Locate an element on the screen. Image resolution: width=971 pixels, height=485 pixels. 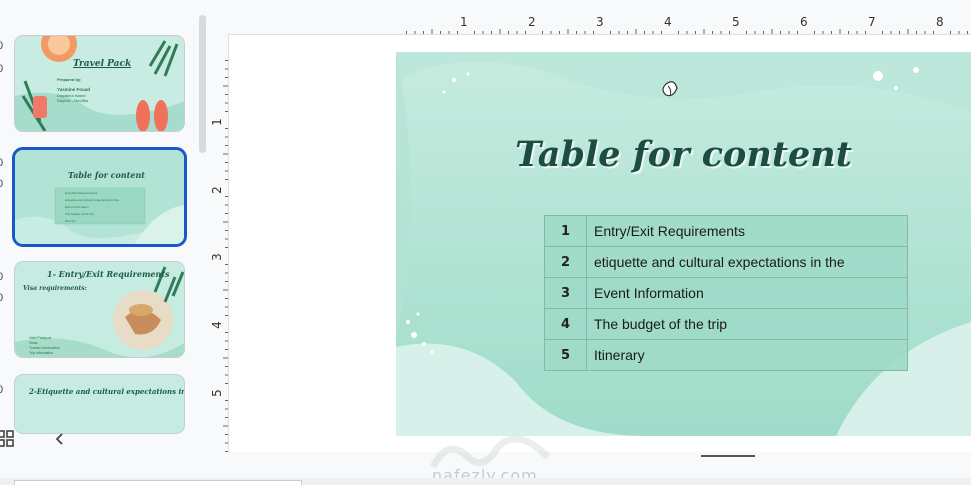
grid-icon is located at coordinates (7, 438).